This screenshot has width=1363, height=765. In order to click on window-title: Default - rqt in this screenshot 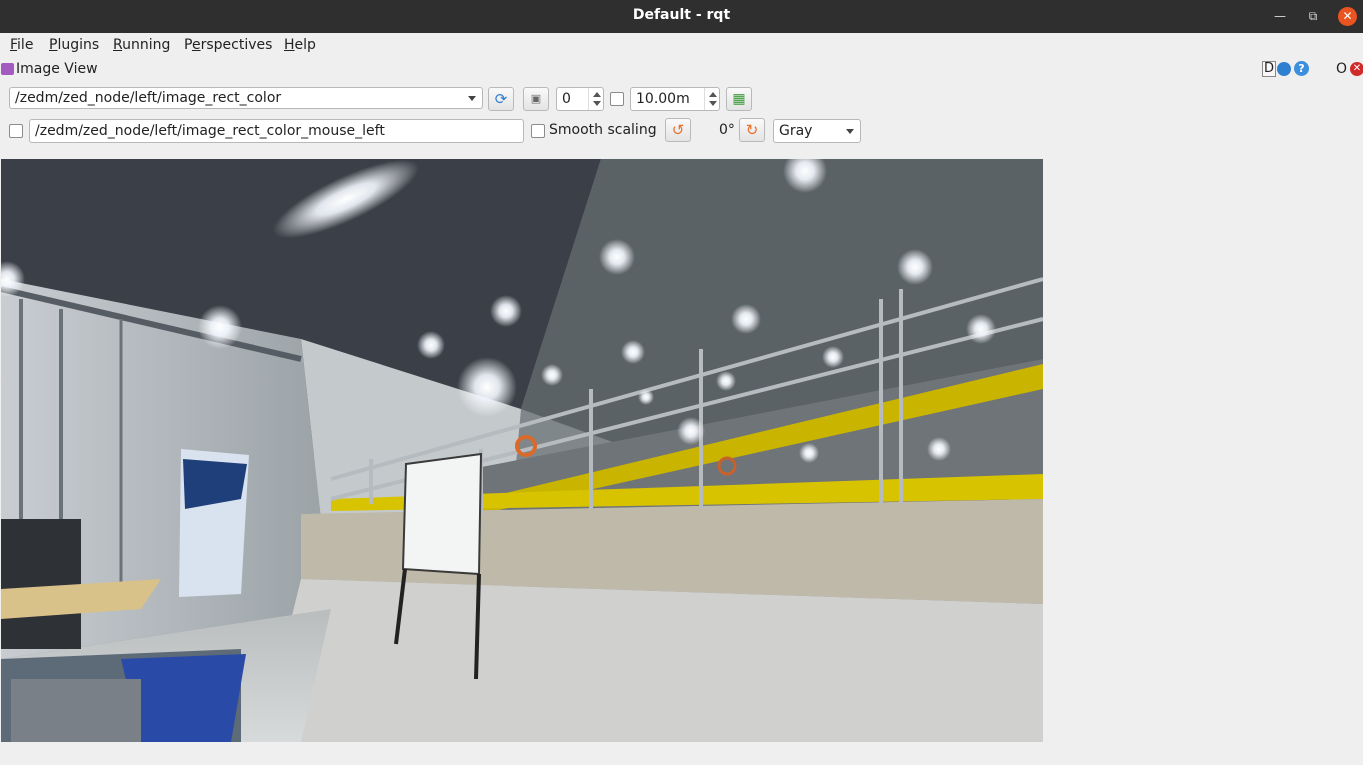, I will do `click(681, 15)`.